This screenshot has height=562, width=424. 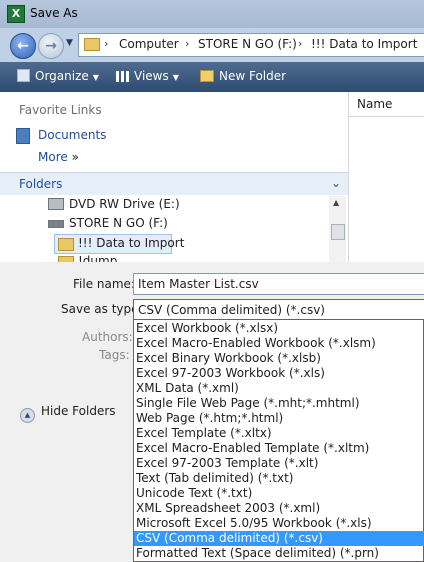 What do you see at coordinates (78, 411) in the screenshot?
I see `hide-folders-label: Hide Folders` at bounding box center [78, 411].